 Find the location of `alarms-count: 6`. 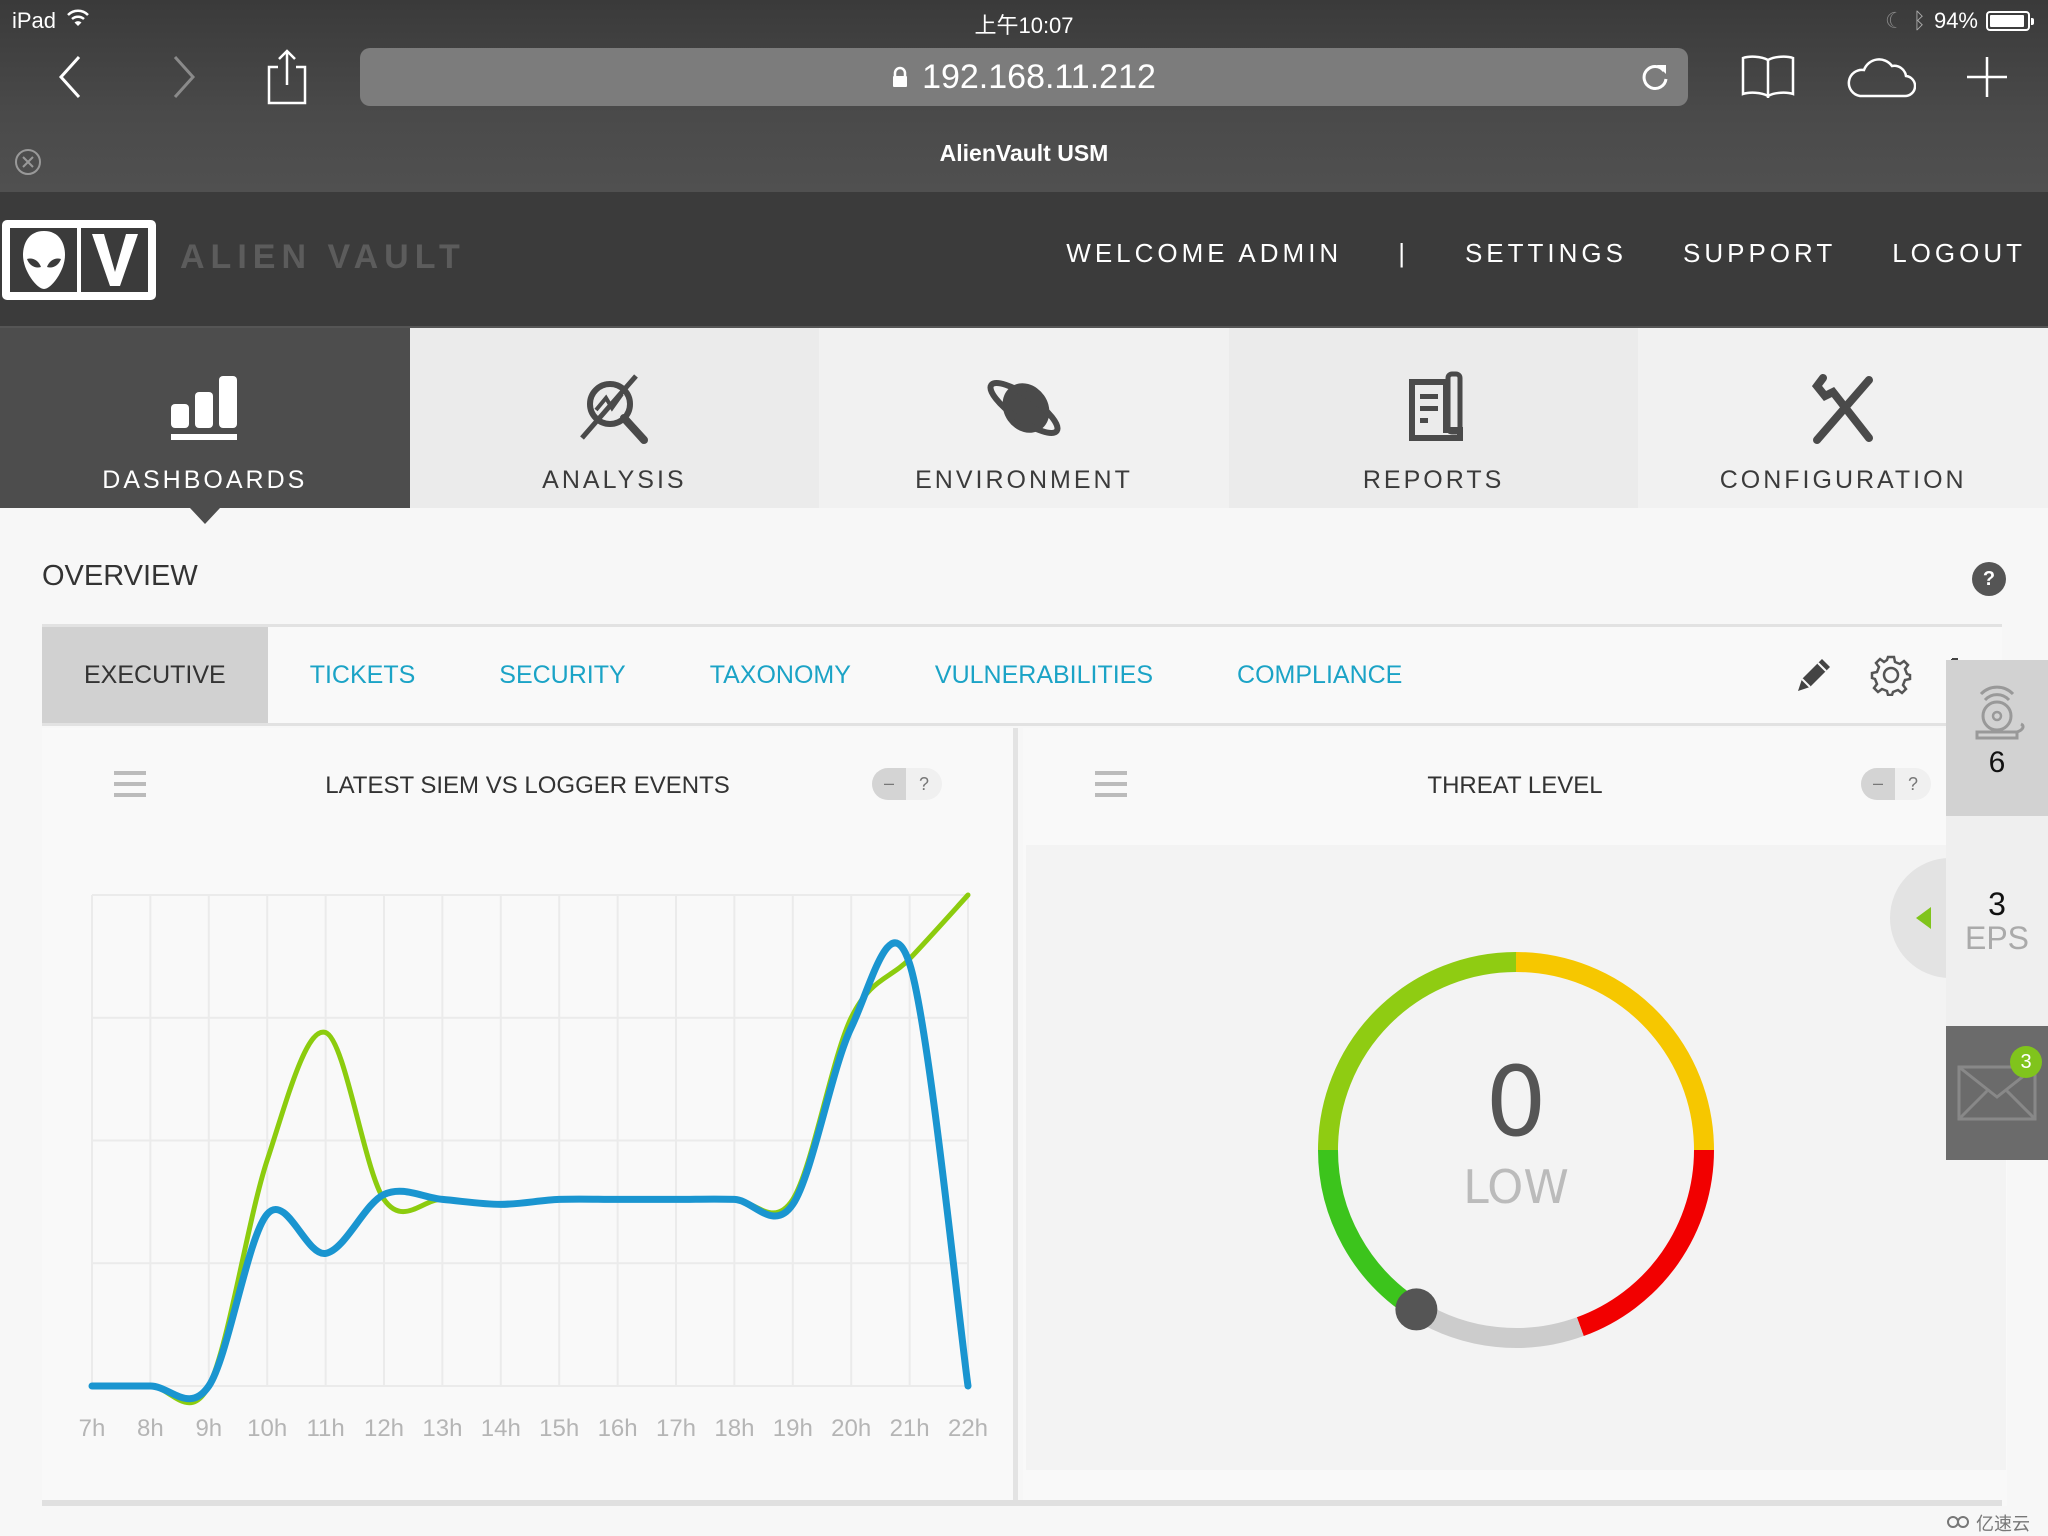

alarms-count: 6 is located at coordinates (1997, 762).